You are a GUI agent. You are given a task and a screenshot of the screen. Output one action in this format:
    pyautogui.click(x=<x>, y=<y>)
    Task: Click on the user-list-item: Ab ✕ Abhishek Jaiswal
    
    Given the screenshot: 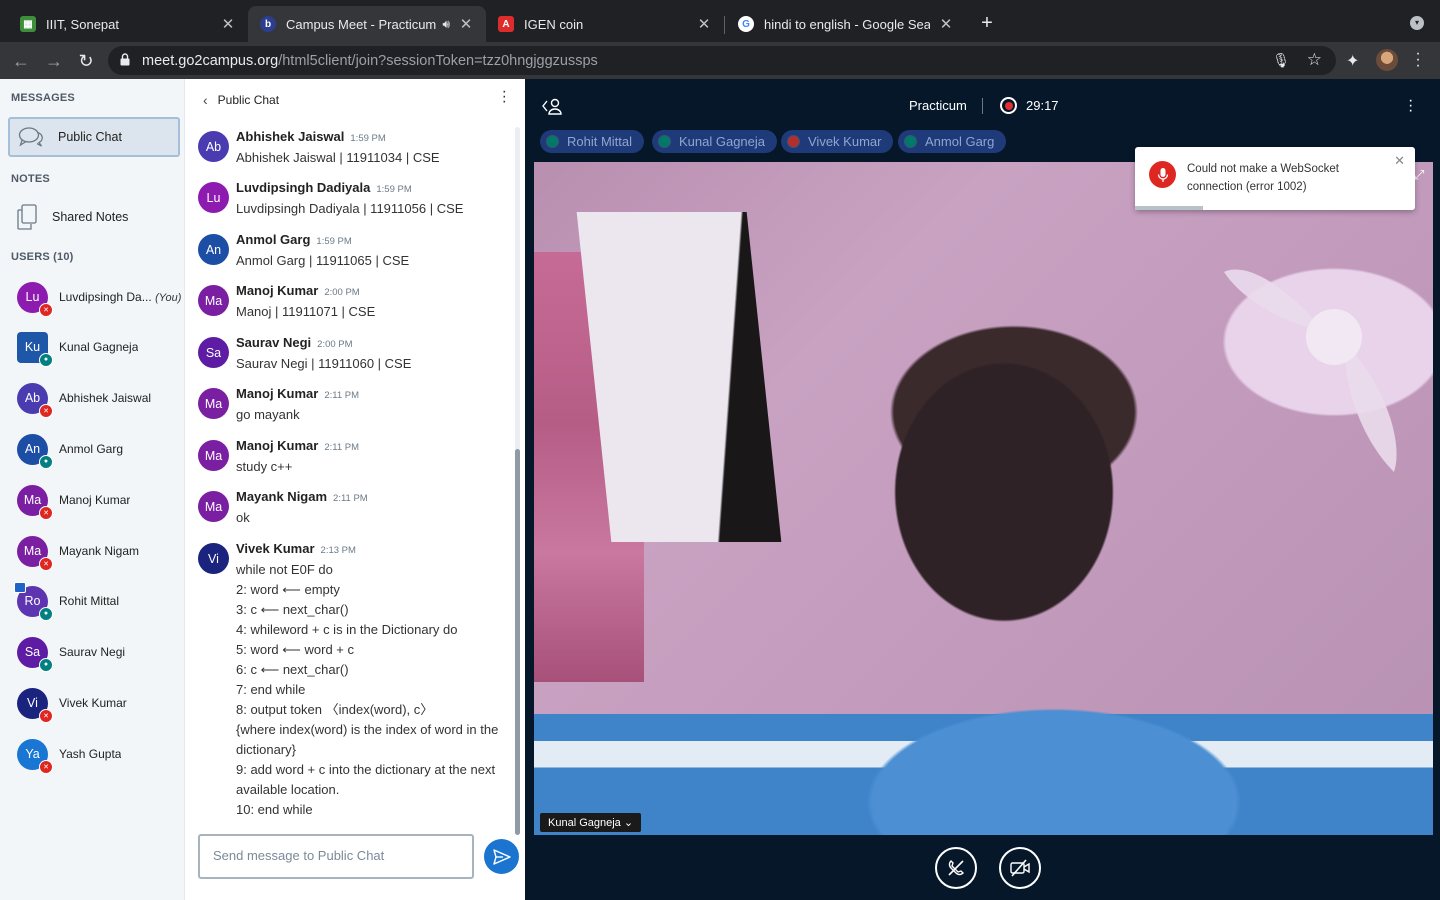 What is the action you would take?
    pyautogui.click(x=99, y=399)
    